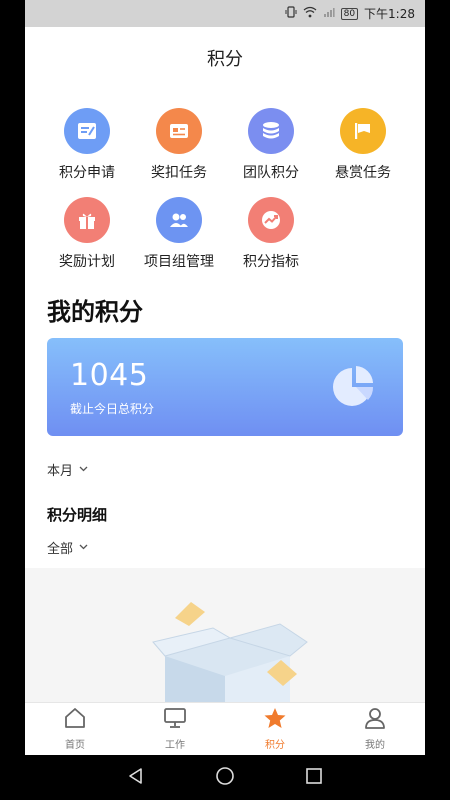 Image resolution: width=450 pixels, height=800 pixels. I want to click on menu-item-bounty-tasks: 悬赏任务, so click(363, 145).